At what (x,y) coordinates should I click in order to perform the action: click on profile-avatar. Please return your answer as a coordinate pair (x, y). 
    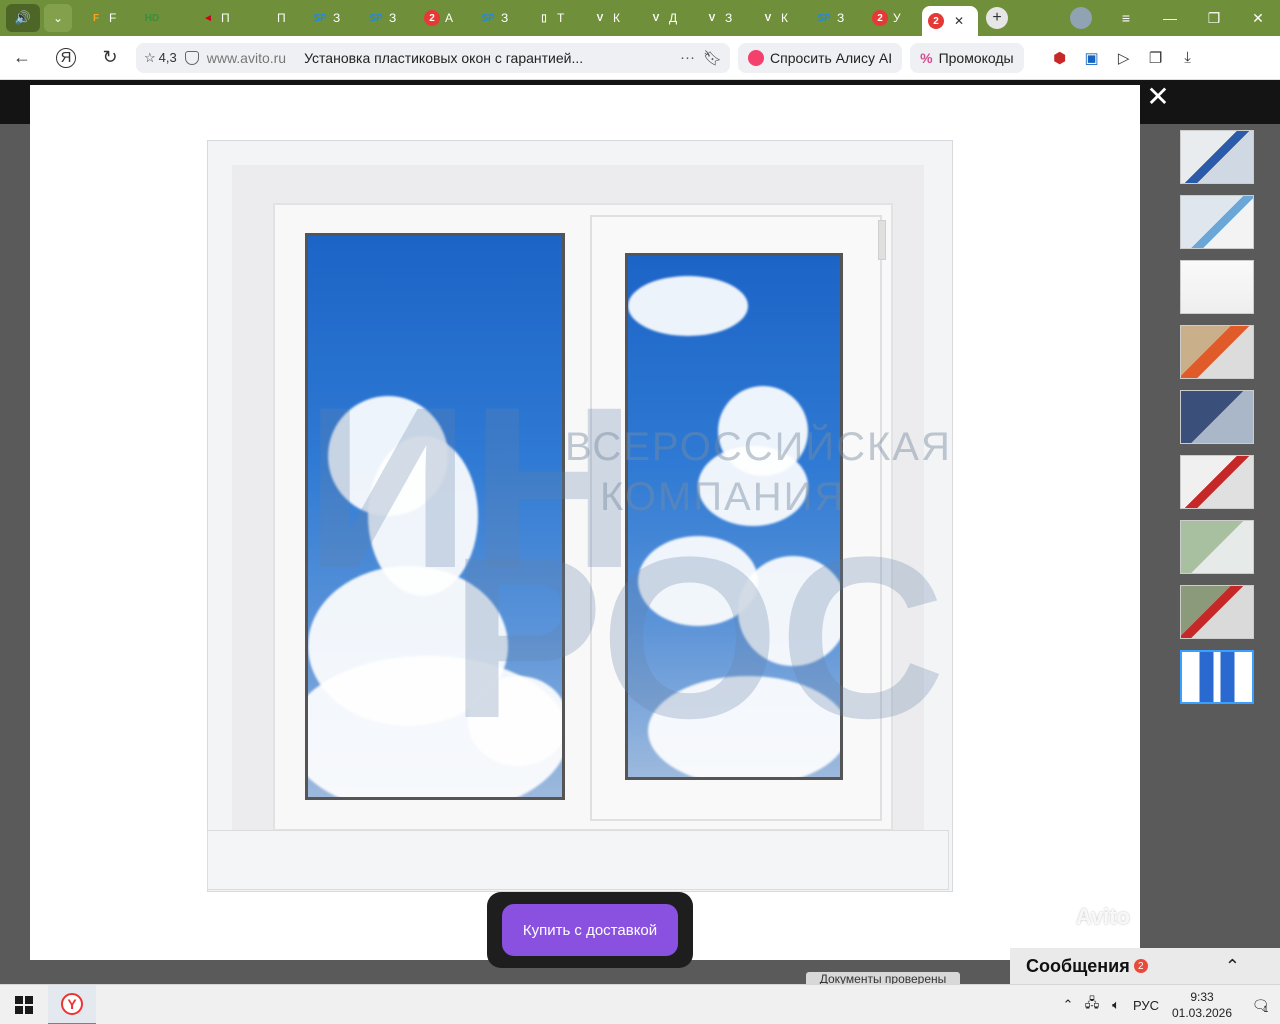
    Looking at the image, I should click on (1081, 18).